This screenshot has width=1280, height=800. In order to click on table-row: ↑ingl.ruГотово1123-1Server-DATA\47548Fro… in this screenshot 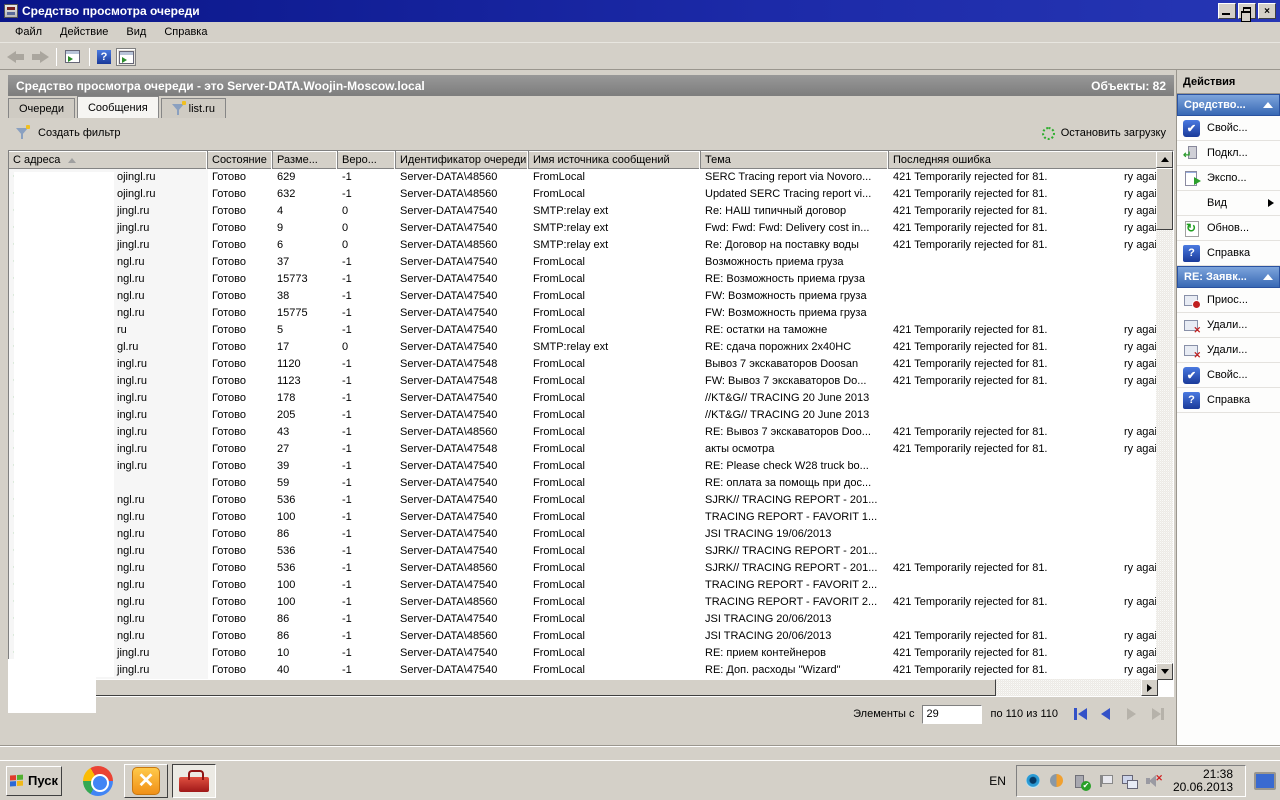, I will do `click(583, 381)`.